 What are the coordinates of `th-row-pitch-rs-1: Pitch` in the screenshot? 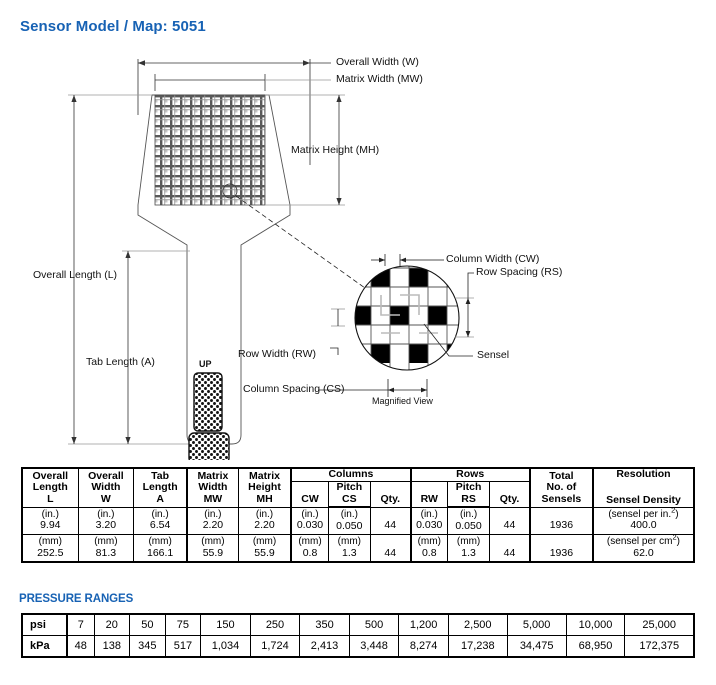 It's located at (468, 487).